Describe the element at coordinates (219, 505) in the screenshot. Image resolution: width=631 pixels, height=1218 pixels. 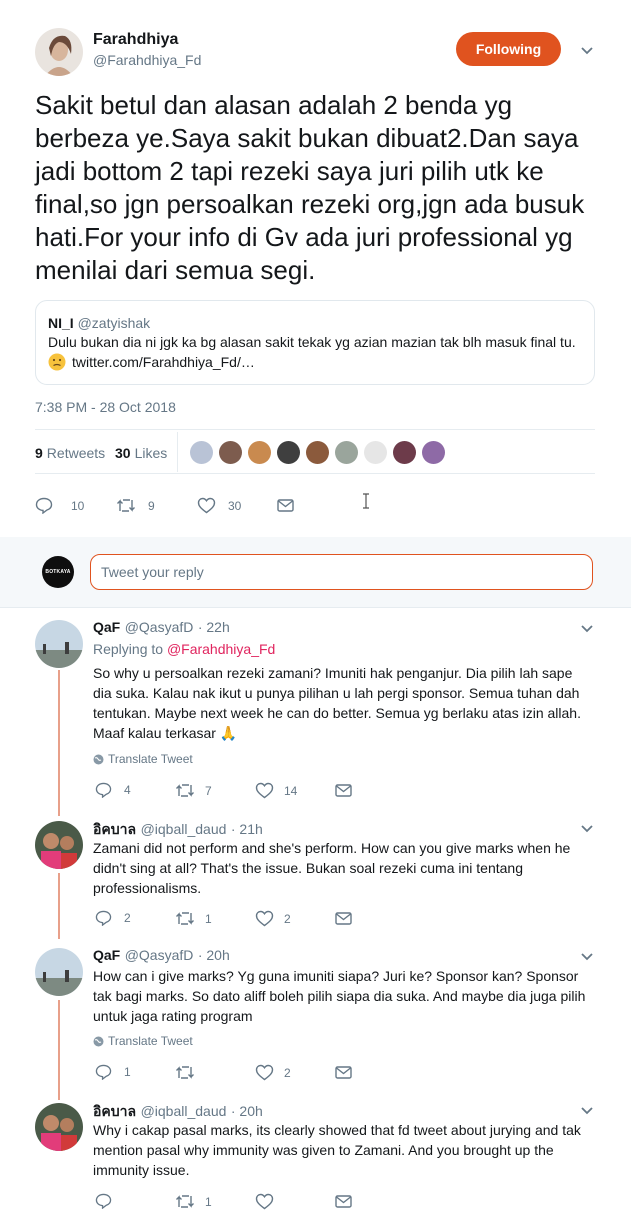
I see `like-action: 30` at that location.